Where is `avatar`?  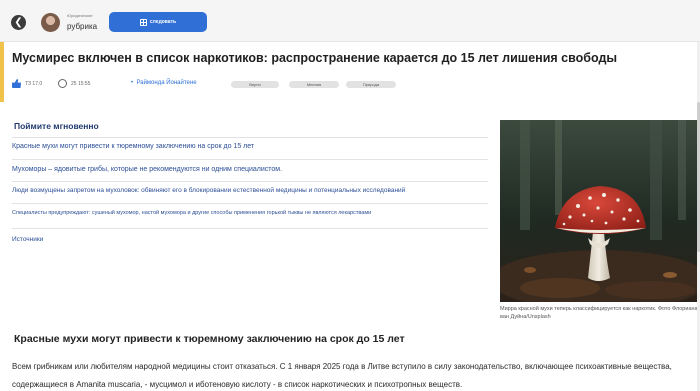
avatar is located at coordinates (50, 22).